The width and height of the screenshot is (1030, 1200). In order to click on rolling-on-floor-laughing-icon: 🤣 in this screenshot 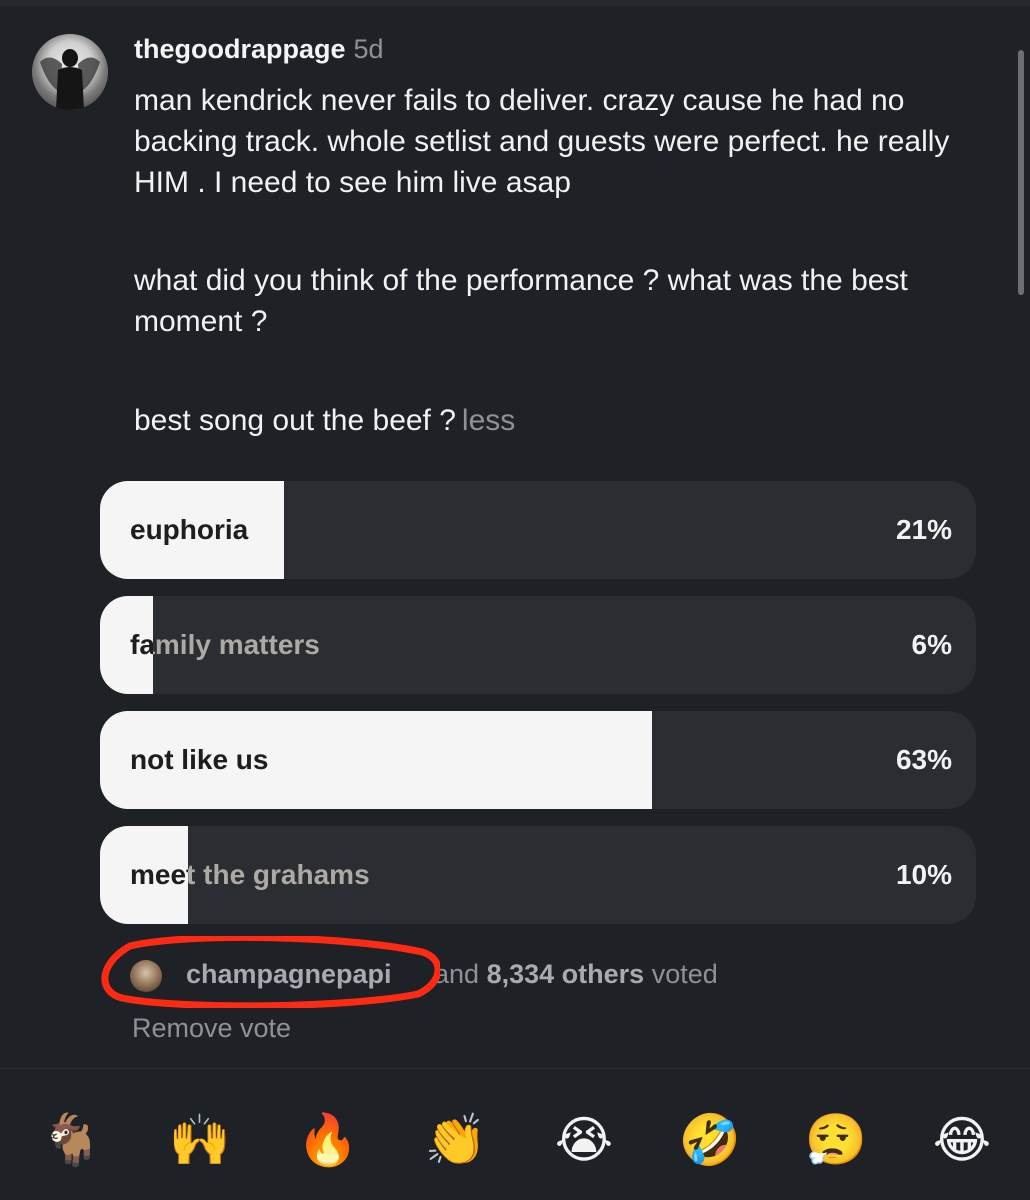, I will do `click(710, 1140)`.